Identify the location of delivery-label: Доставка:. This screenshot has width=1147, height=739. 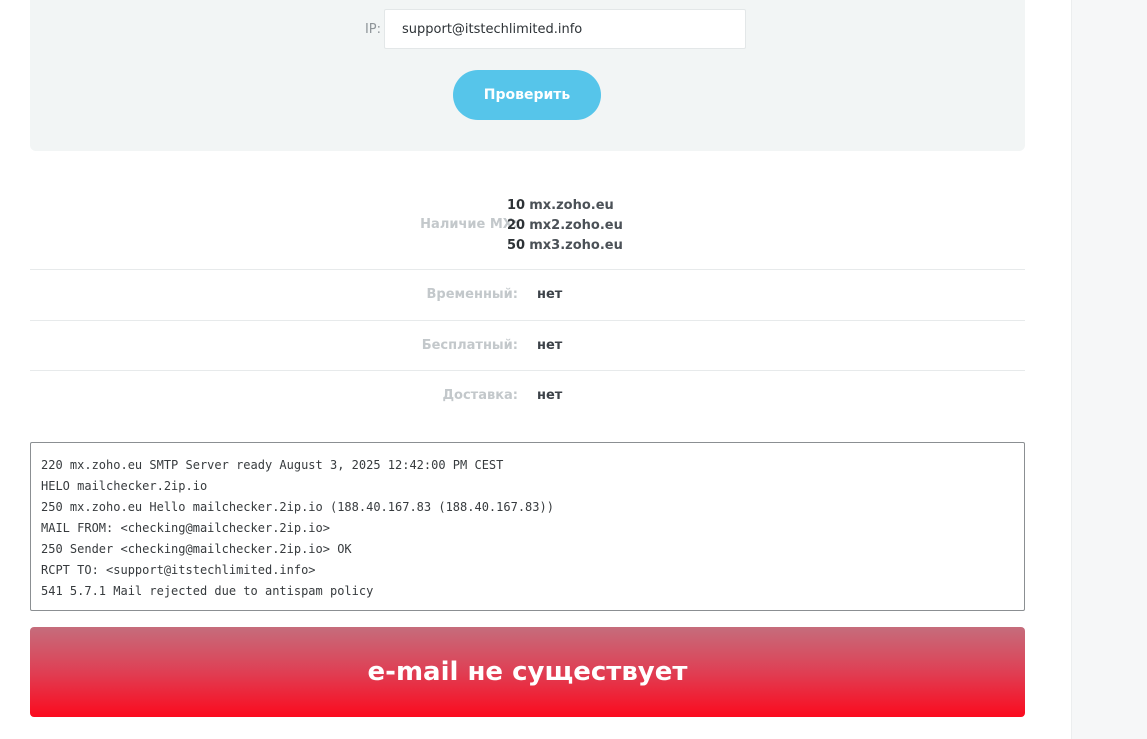
(480, 395).